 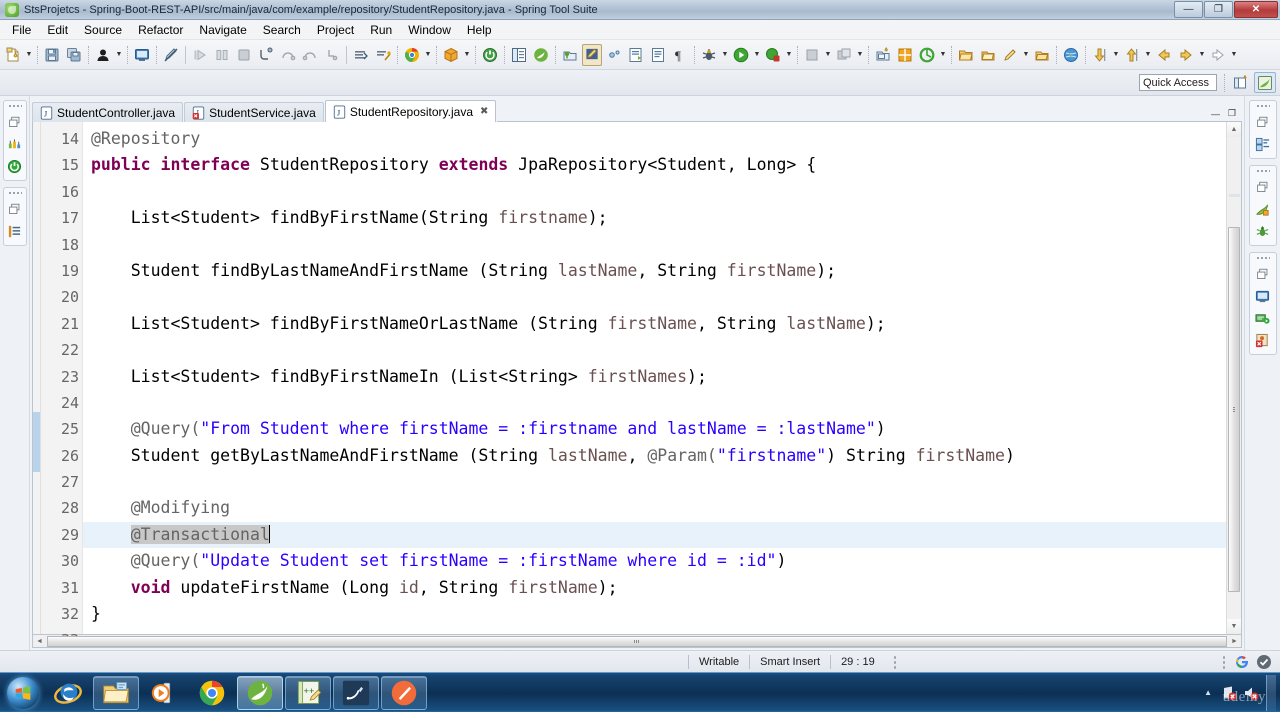 What do you see at coordinates (116, 692) in the screenshot?
I see `taskbar-windows-explorer` at bounding box center [116, 692].